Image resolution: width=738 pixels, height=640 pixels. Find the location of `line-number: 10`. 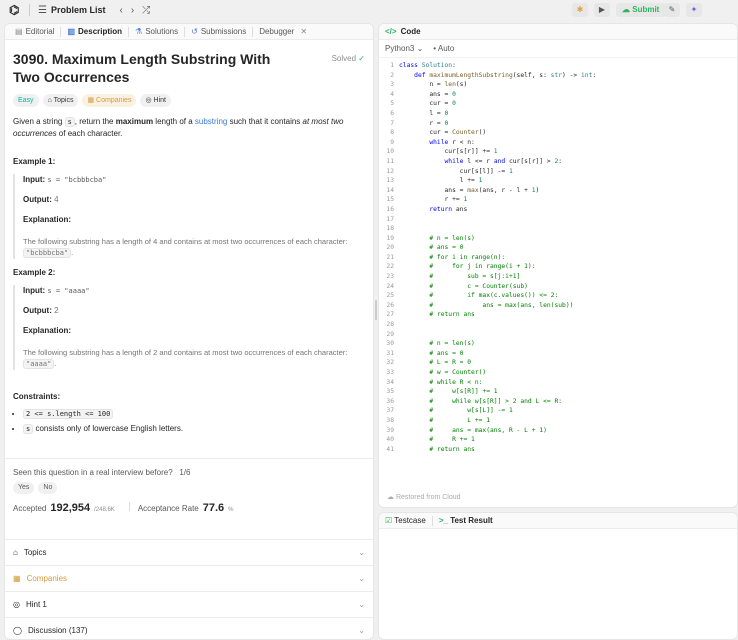

line-number: 10 is located at coordinates (390, 152).